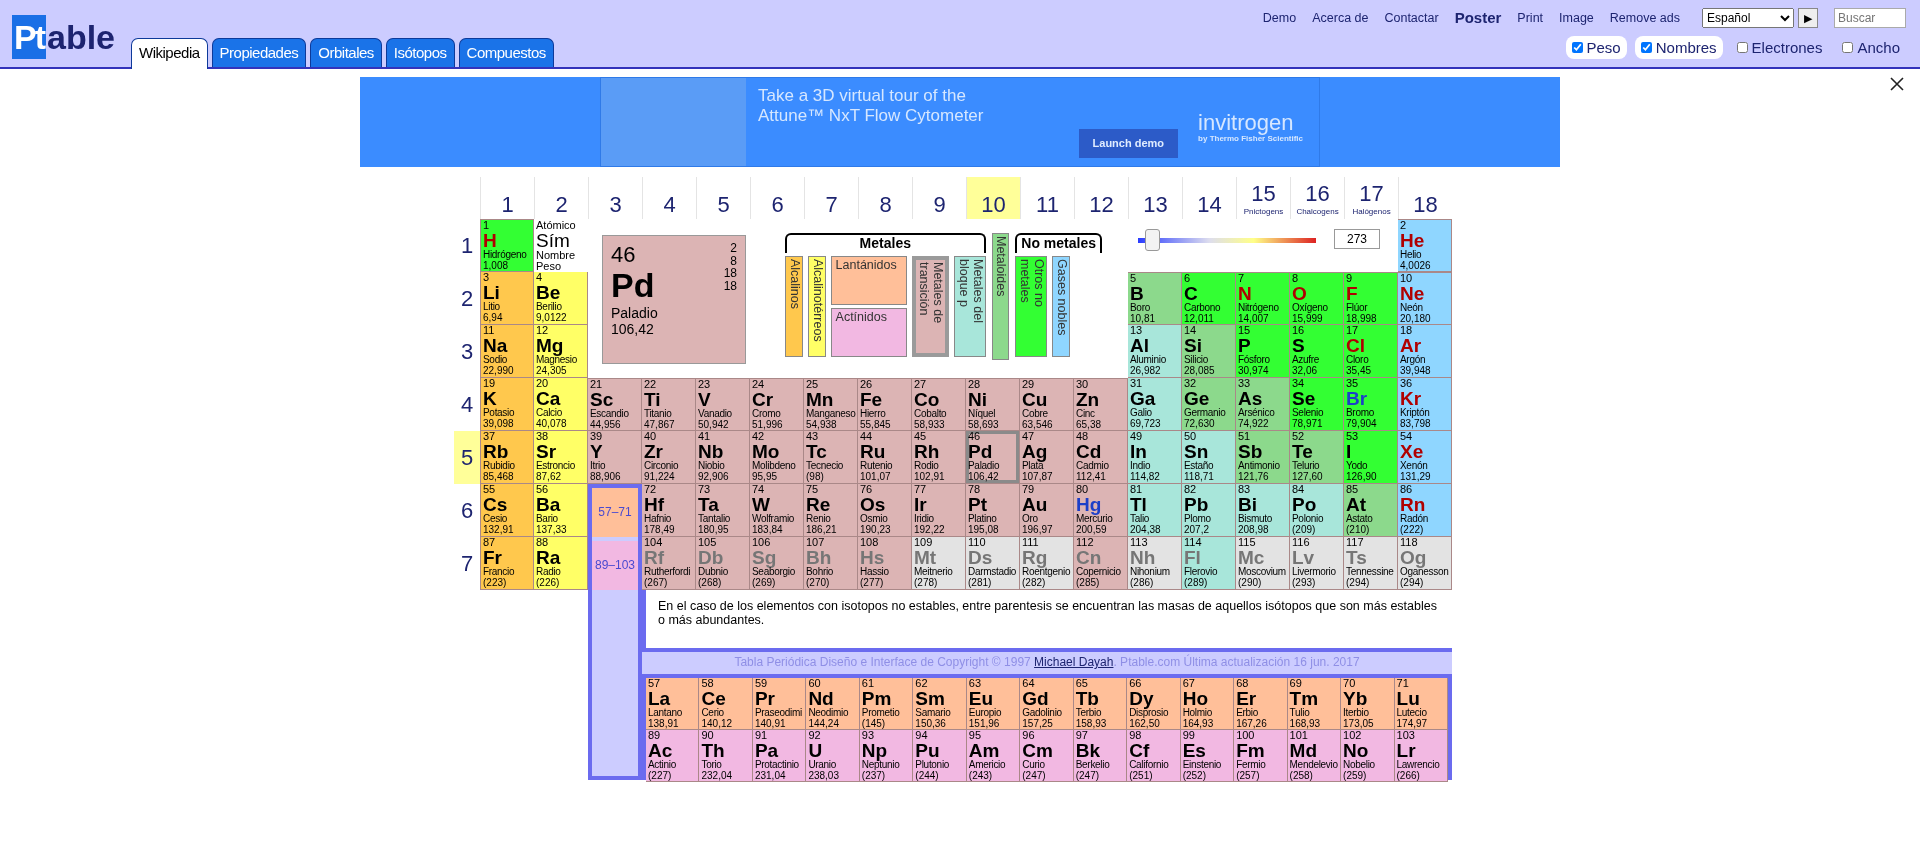 This screenshot has height=862, width=1920. What do you see at coordinates (1425, 351) in the screenshot?
I see `element-tile: 18 Ar Argón 39,948` at bounding box center [1425, 351].